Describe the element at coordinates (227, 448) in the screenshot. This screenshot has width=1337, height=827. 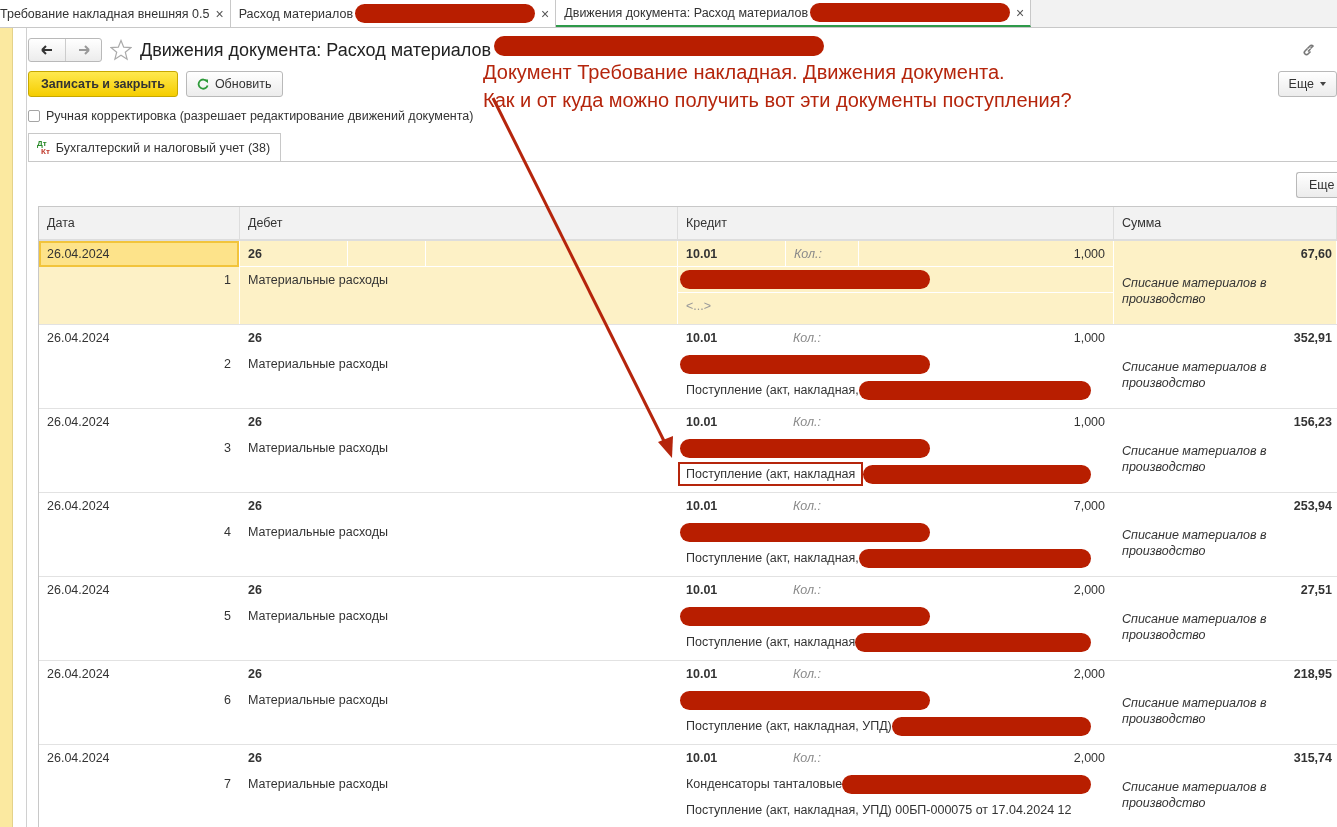
I see `row-number: 3` at that location.